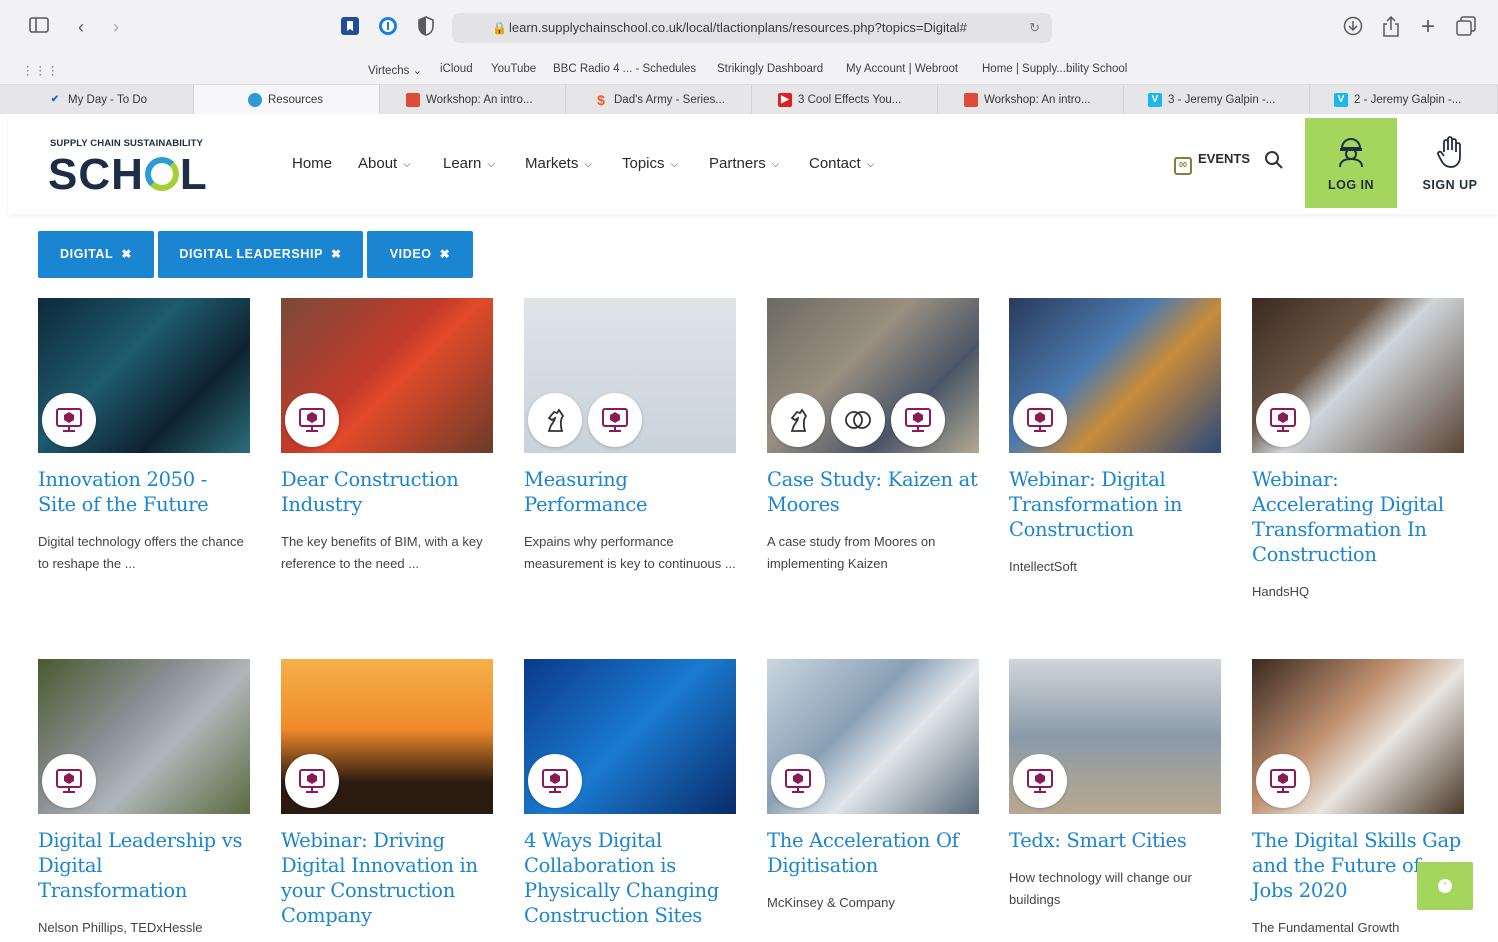 This screenshot has width=1498, height=942. What do you see at coordinates (1034, 28) in the screenshot?
I see `reload-icon: ↻` at bounding box center [1034, 28].